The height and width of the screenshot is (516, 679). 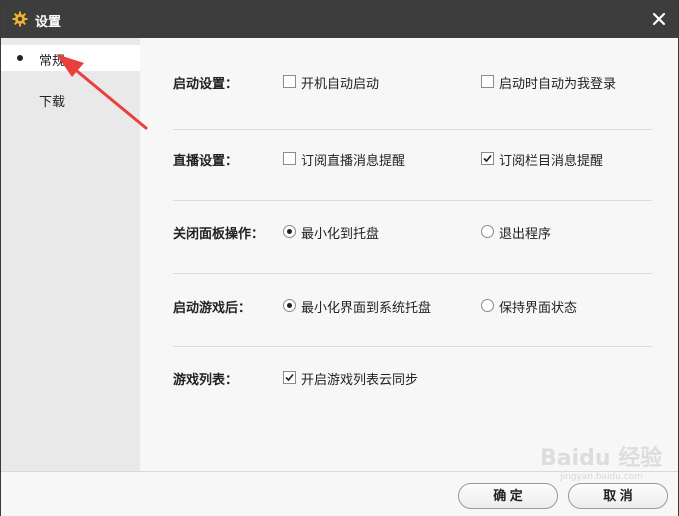 What do you see at coordinates (70, 99) in the screenshot?
I see `sidebar-item-download: 下载` at bounding box center [70, 99].